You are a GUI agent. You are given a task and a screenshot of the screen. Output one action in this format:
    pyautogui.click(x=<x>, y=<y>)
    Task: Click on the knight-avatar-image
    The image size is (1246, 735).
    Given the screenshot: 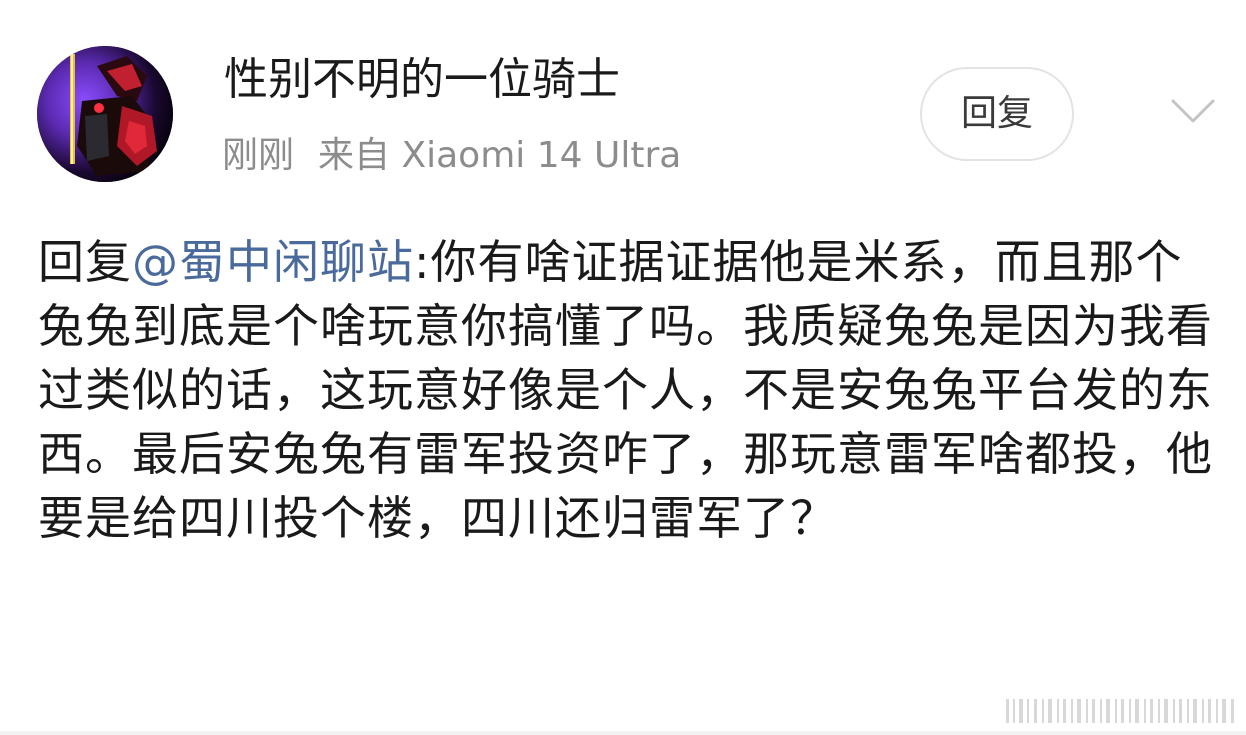 What is the action you would take?
    pyautogui.click(x=105, y=114)
    